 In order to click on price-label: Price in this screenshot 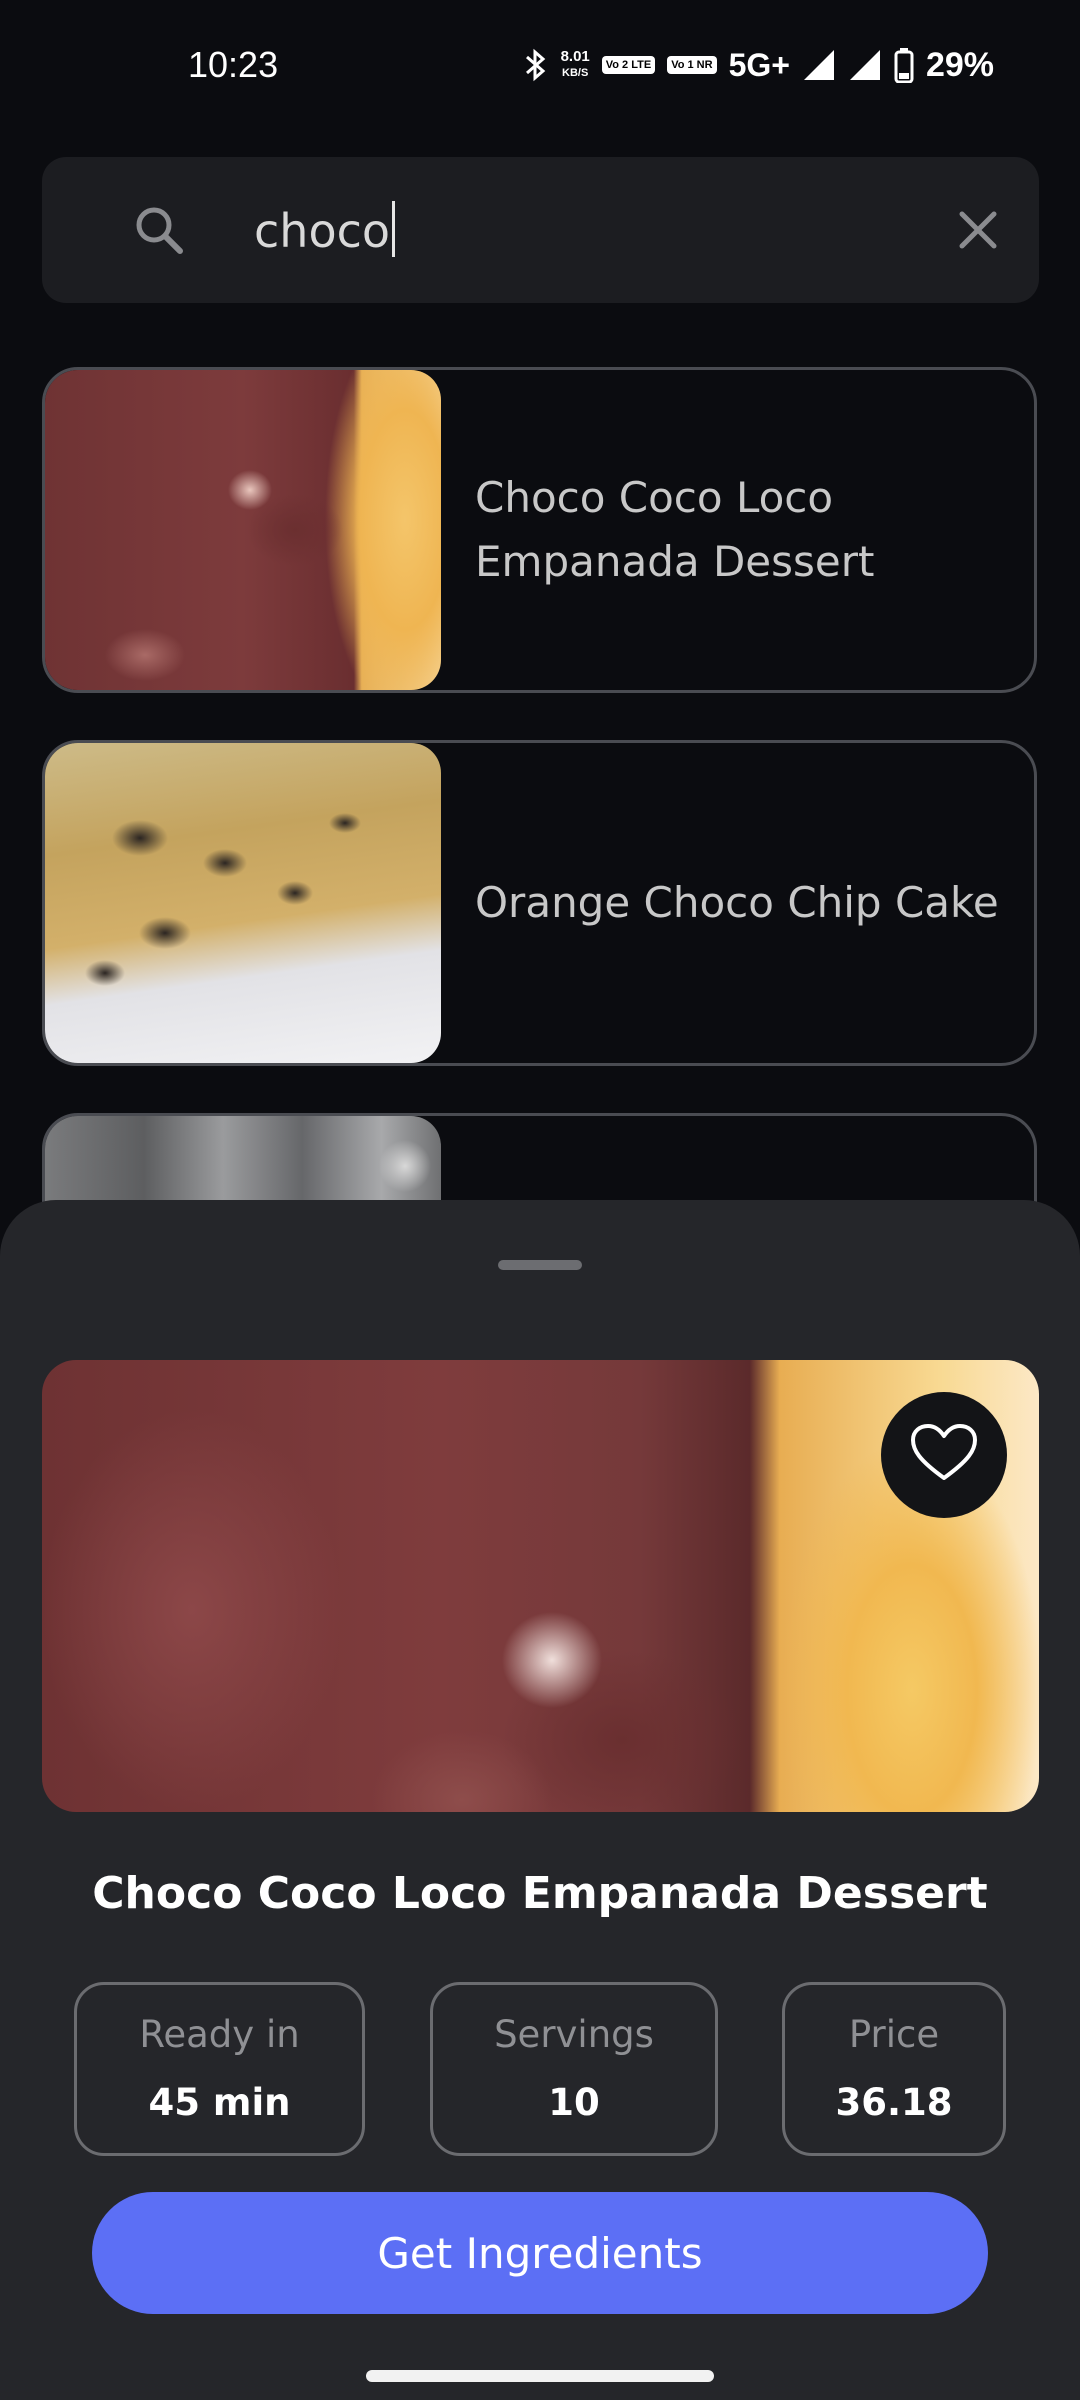, I will do `click(894, 2034)`.